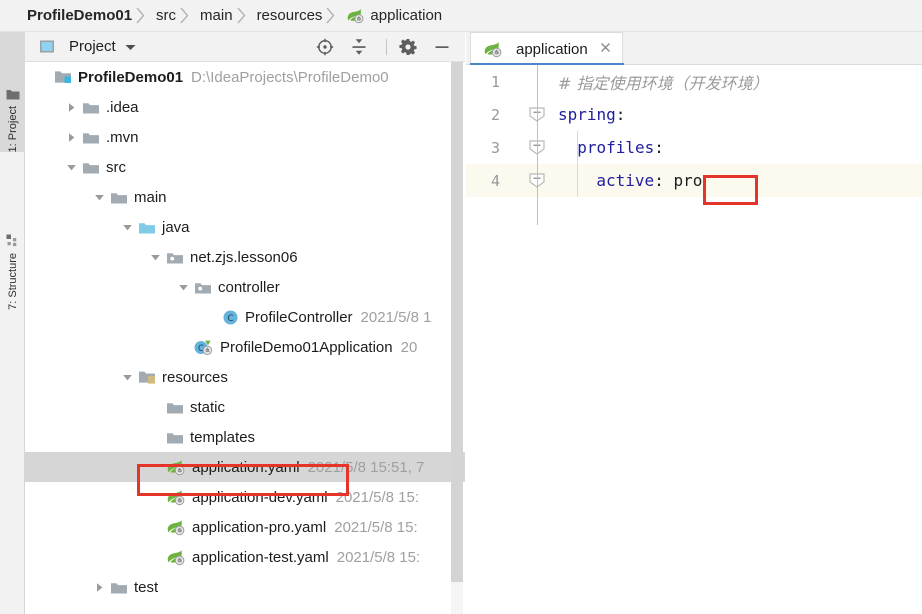  I want to click on code-token-punct: :, so click(620, 114).